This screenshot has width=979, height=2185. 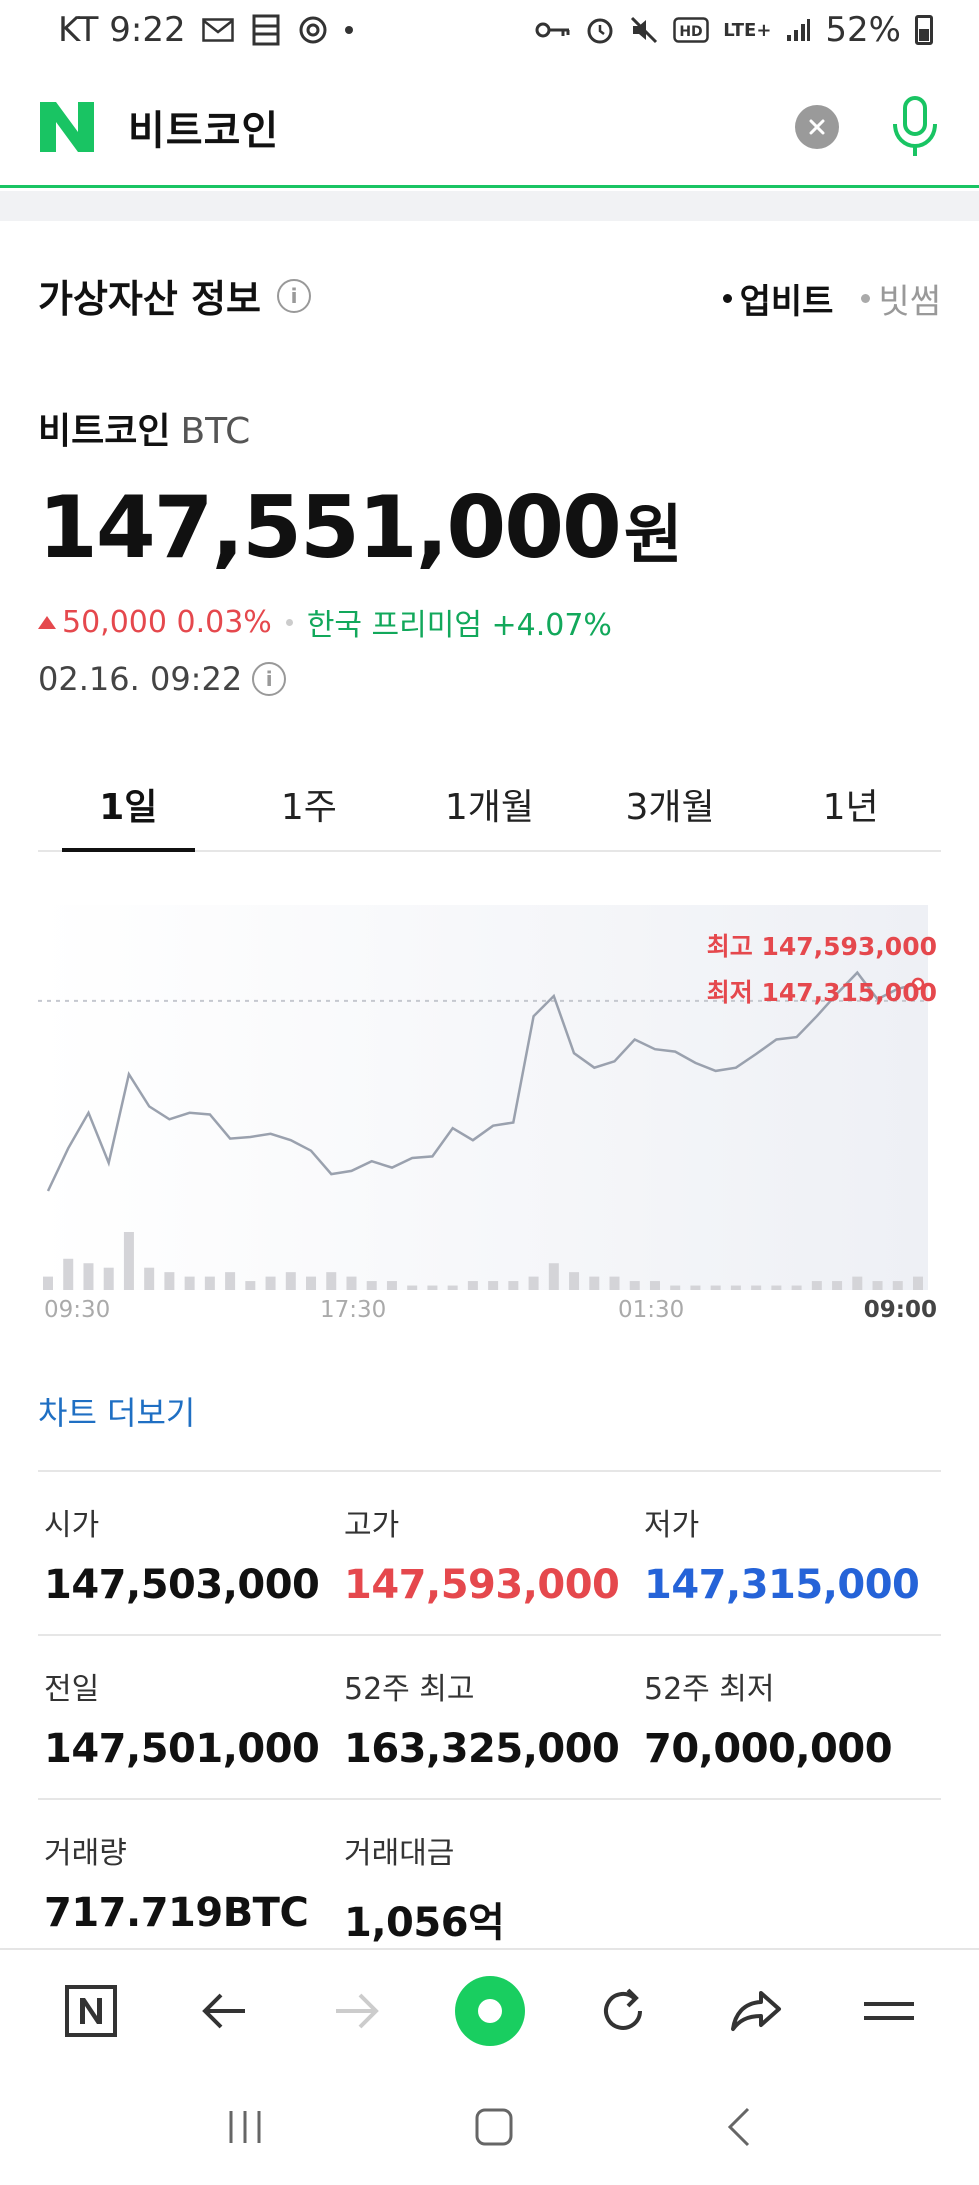 What do you see at coordinates (553, 30) in the screenshot?
I see `key-icon` at bounding box center [553, 30].